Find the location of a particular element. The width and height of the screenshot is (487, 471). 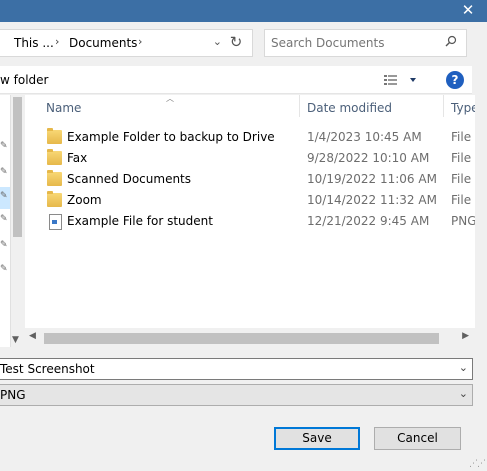

horizontal-scroll-thumb is located at coordinates (241, 338).